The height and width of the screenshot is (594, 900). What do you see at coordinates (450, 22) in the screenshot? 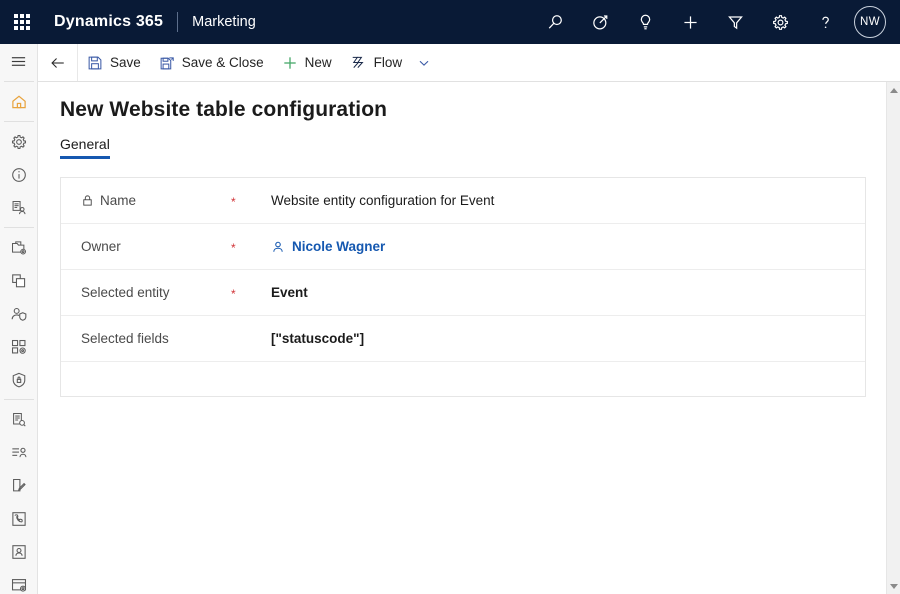
I see `top-navigation-bar: Dynamics 365 Marketing NW` at bounding box center [450, 22].